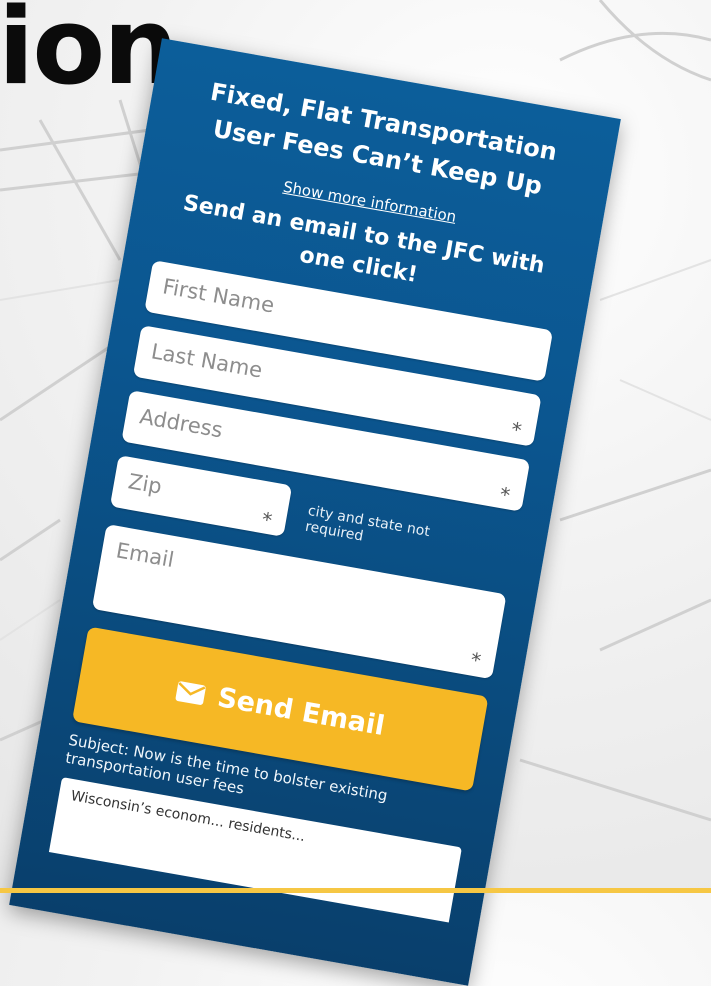 Image resolution: width=711 pixels, height=986 pixels. What do you see at coordinates (367, 523) in the screenshot?
I see `zip-helper-text: city and state not required` at bounding box center [367, 523].